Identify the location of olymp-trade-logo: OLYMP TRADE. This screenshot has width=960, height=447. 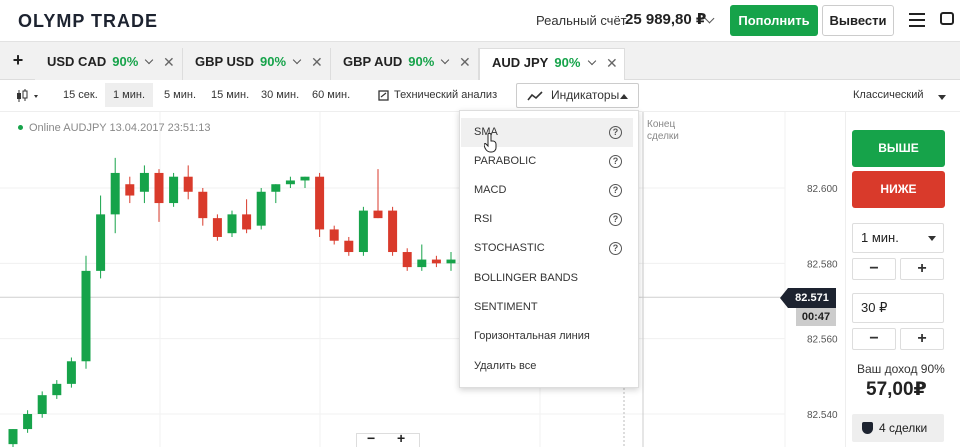
(88, 21).